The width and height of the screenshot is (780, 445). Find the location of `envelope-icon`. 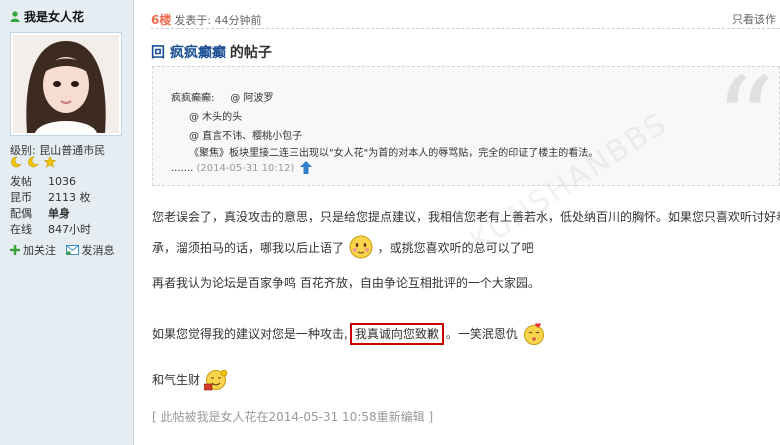

envelope-icon is located at coordinates (72, 250).